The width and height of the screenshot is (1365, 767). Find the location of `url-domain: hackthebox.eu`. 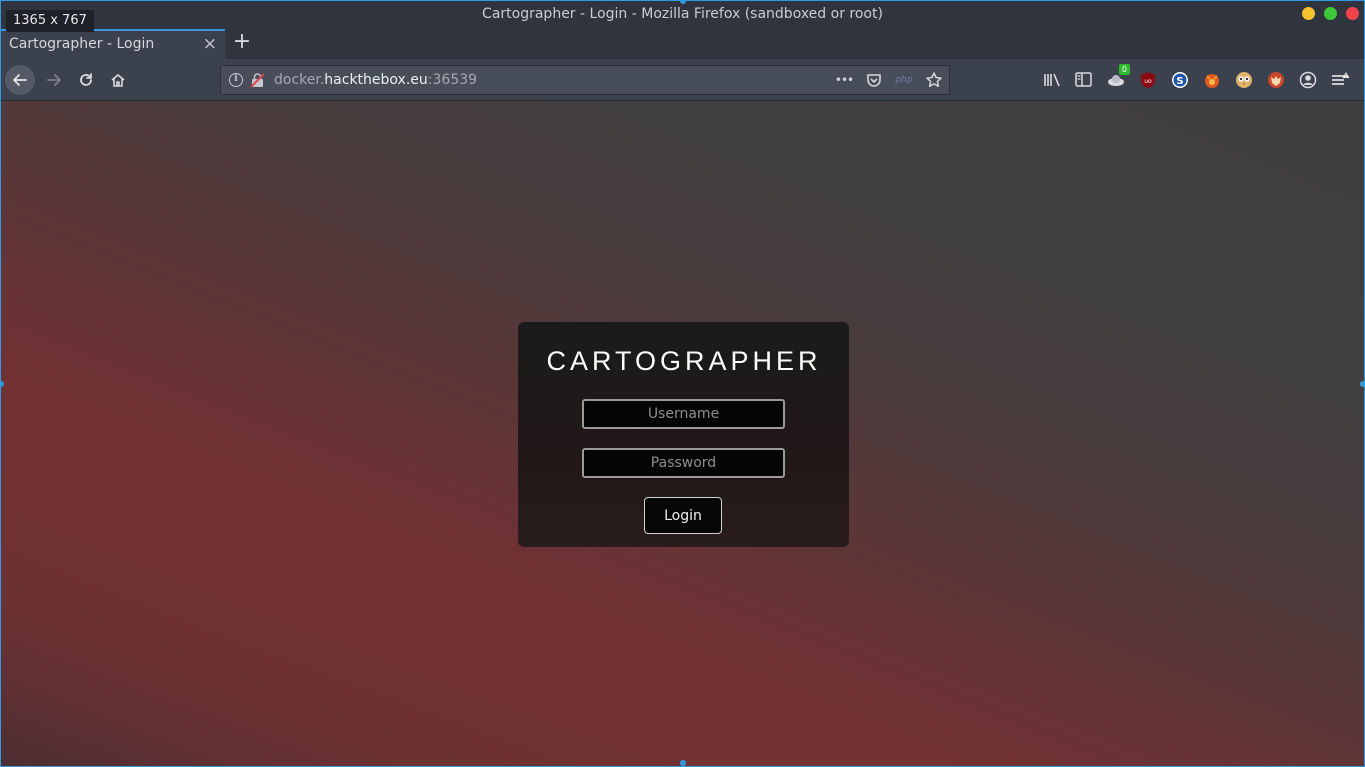

url-domain: hackthebox.eu is located at coordinates (376, 80).